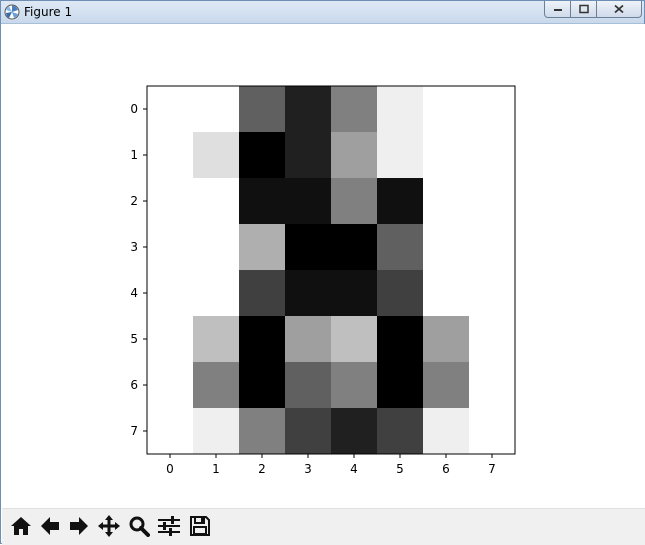  I want to click on close-button, so click(619, 9).